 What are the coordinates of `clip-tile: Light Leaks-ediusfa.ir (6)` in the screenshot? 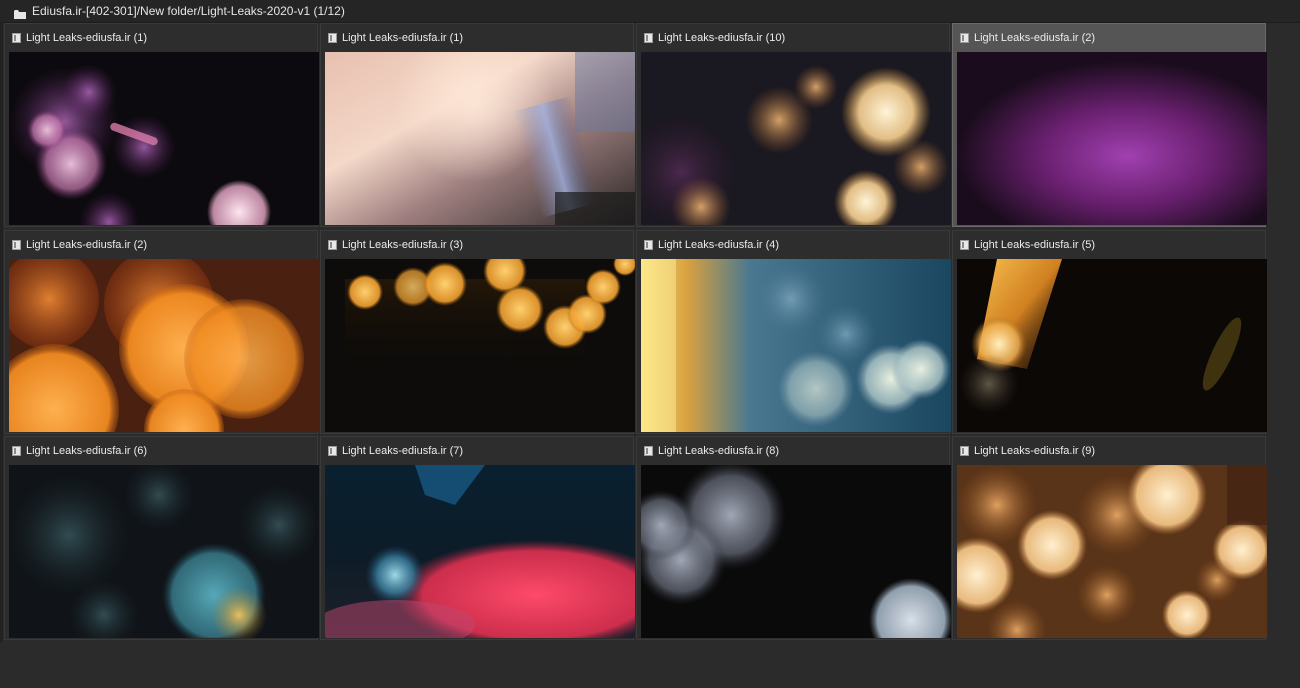 It's located at (161, 538).